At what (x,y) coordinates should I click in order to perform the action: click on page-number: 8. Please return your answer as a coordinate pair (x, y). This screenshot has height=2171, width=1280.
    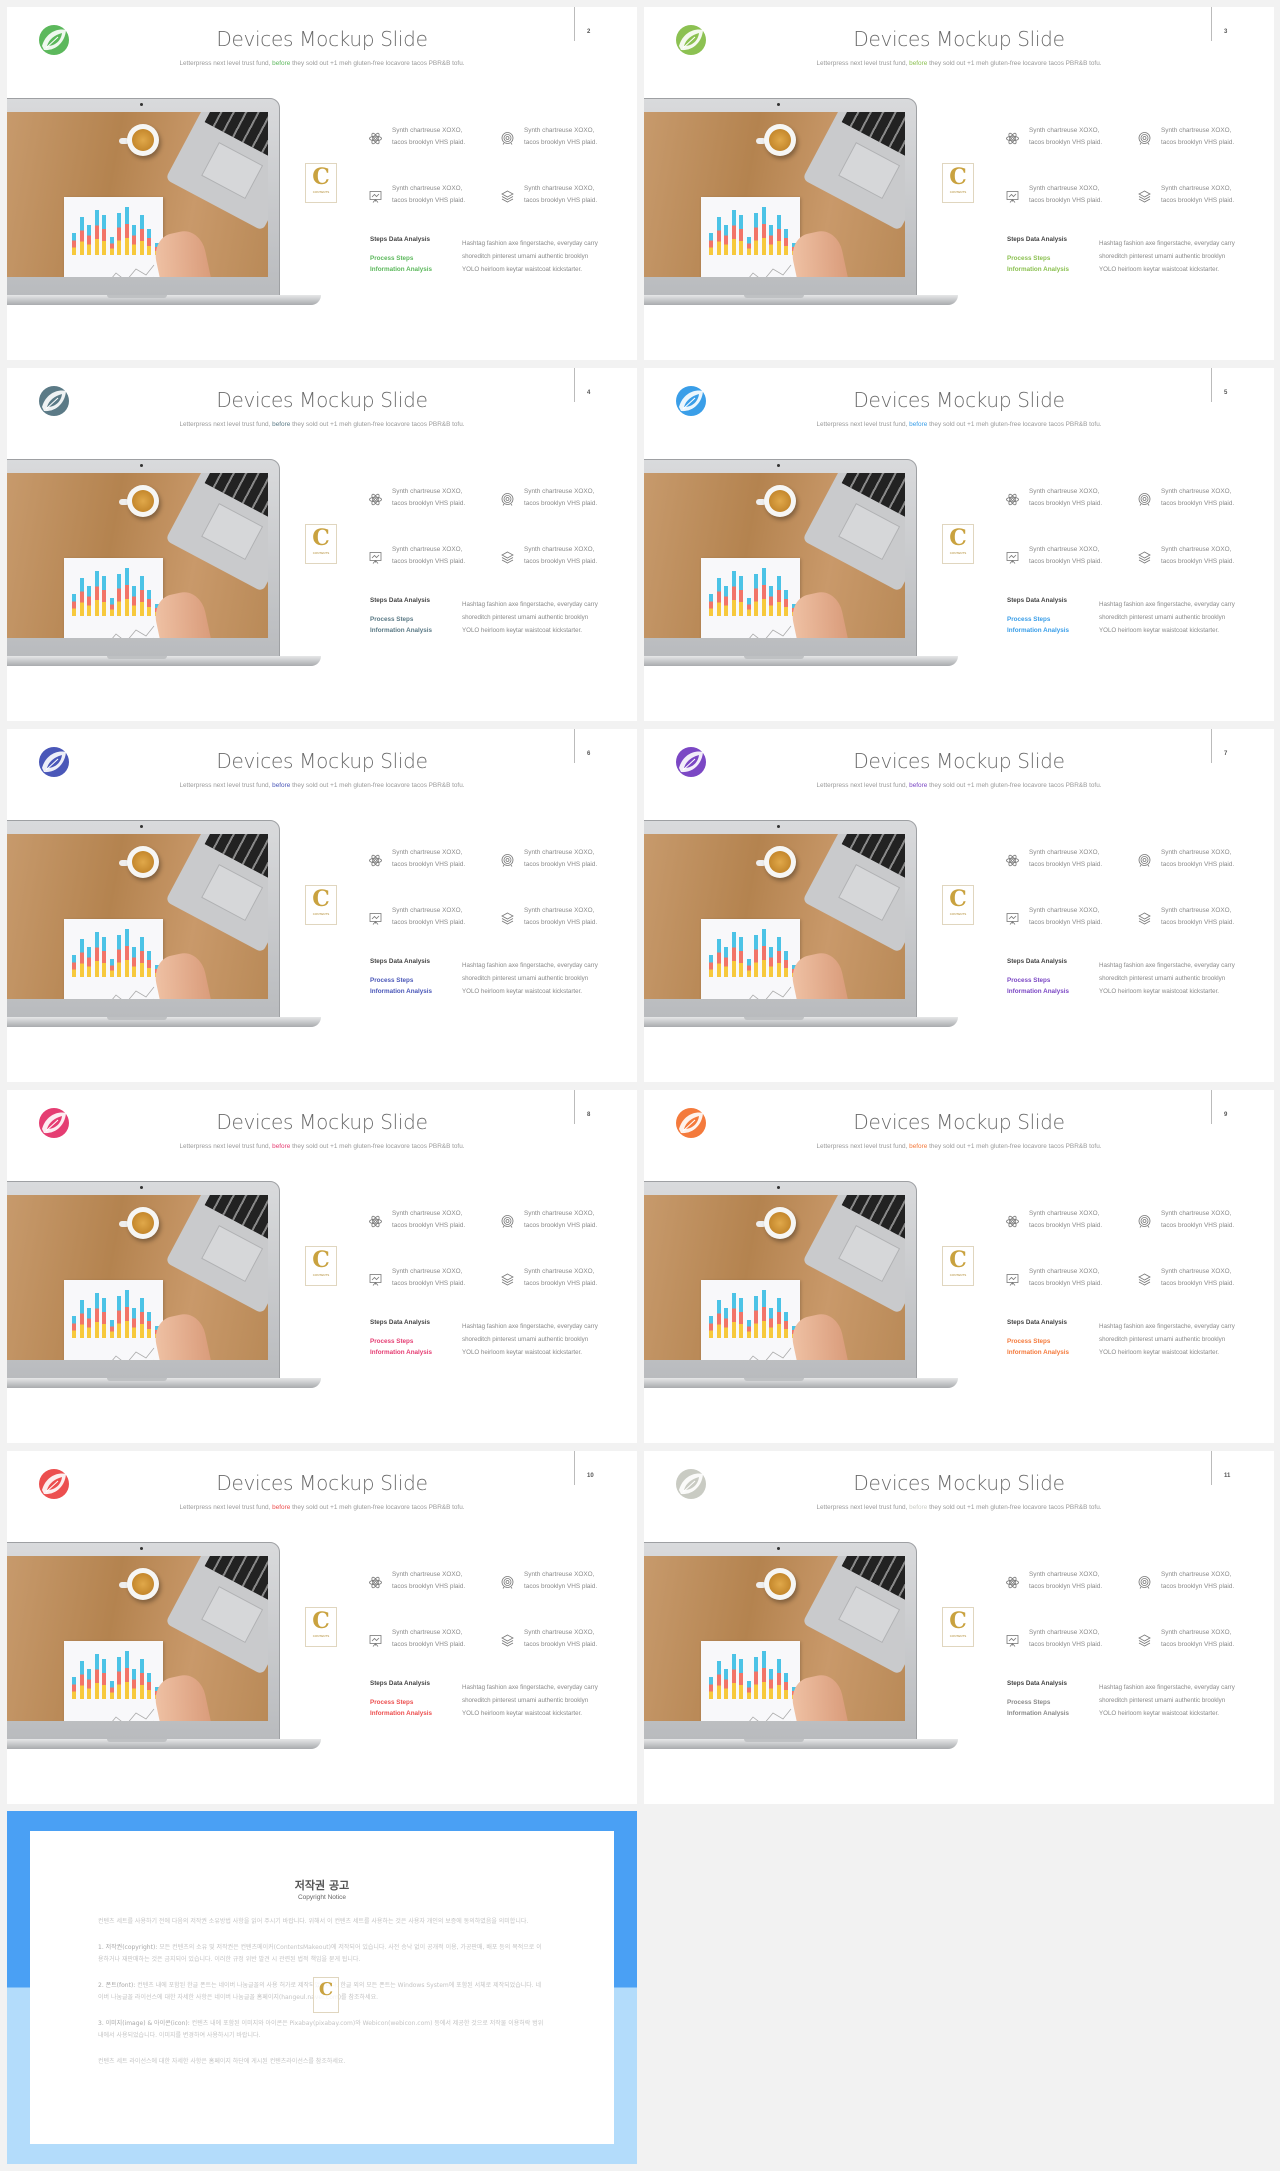
    Looking at the image, I should click on (589, 1115).